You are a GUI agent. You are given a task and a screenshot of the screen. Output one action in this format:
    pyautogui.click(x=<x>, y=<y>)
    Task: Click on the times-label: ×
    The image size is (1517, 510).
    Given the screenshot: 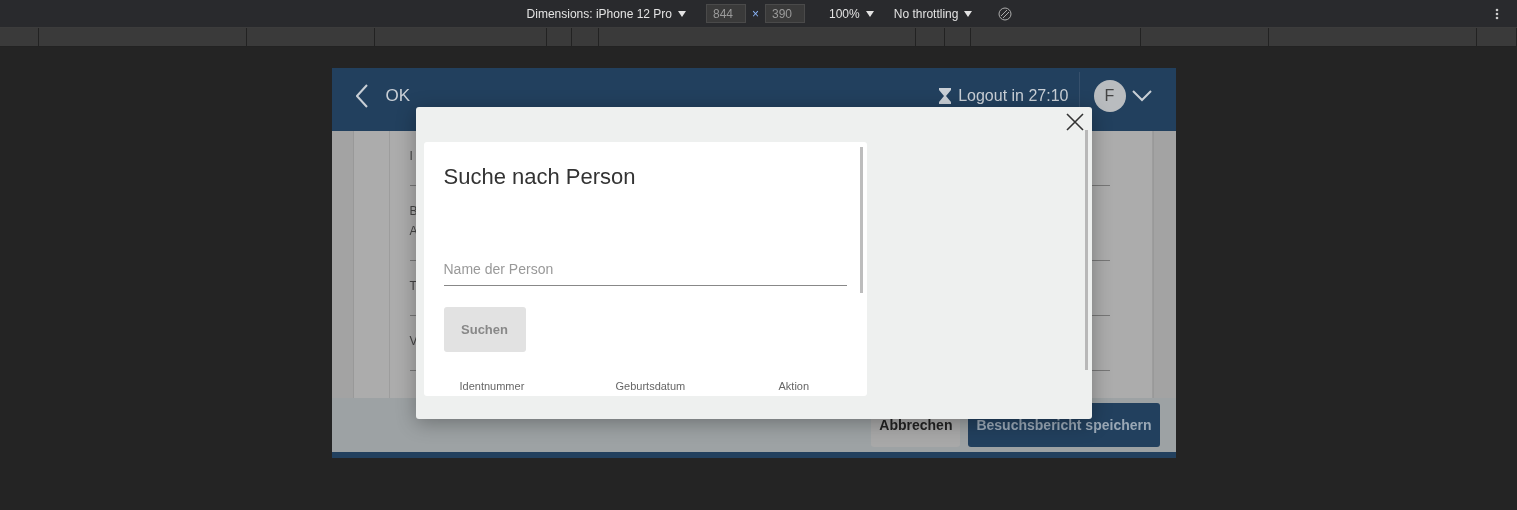 What is the action you would take?
    pyautogui.click(x=755, y=13)
    